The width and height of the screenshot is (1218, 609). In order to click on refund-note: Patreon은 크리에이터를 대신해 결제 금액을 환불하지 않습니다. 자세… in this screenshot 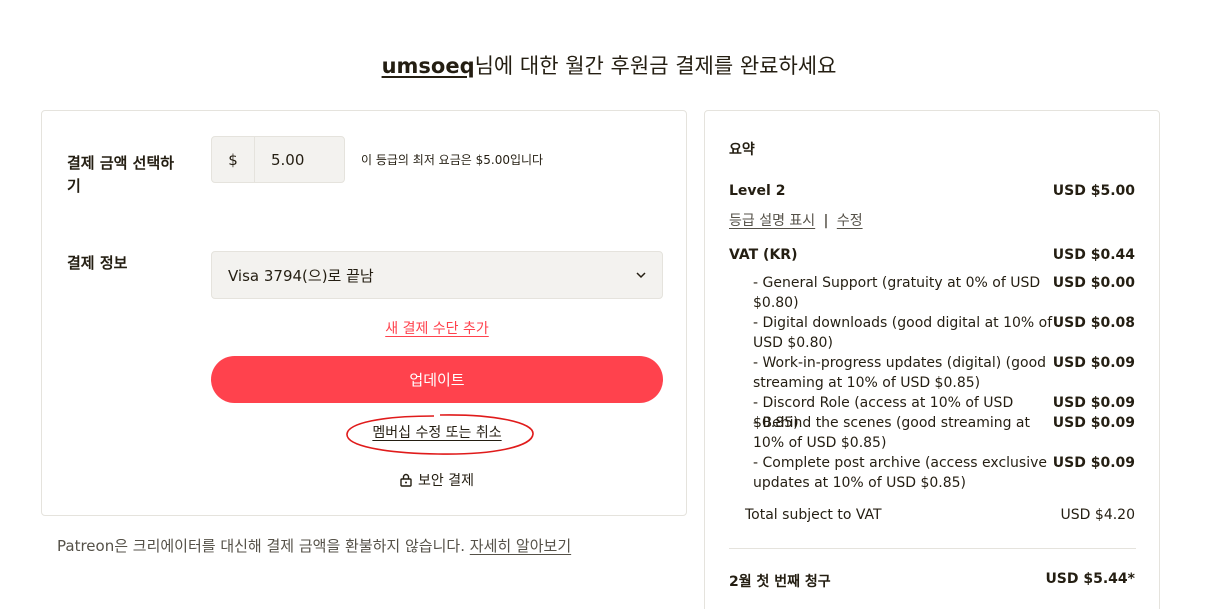, I will do `click(314, 545)`.